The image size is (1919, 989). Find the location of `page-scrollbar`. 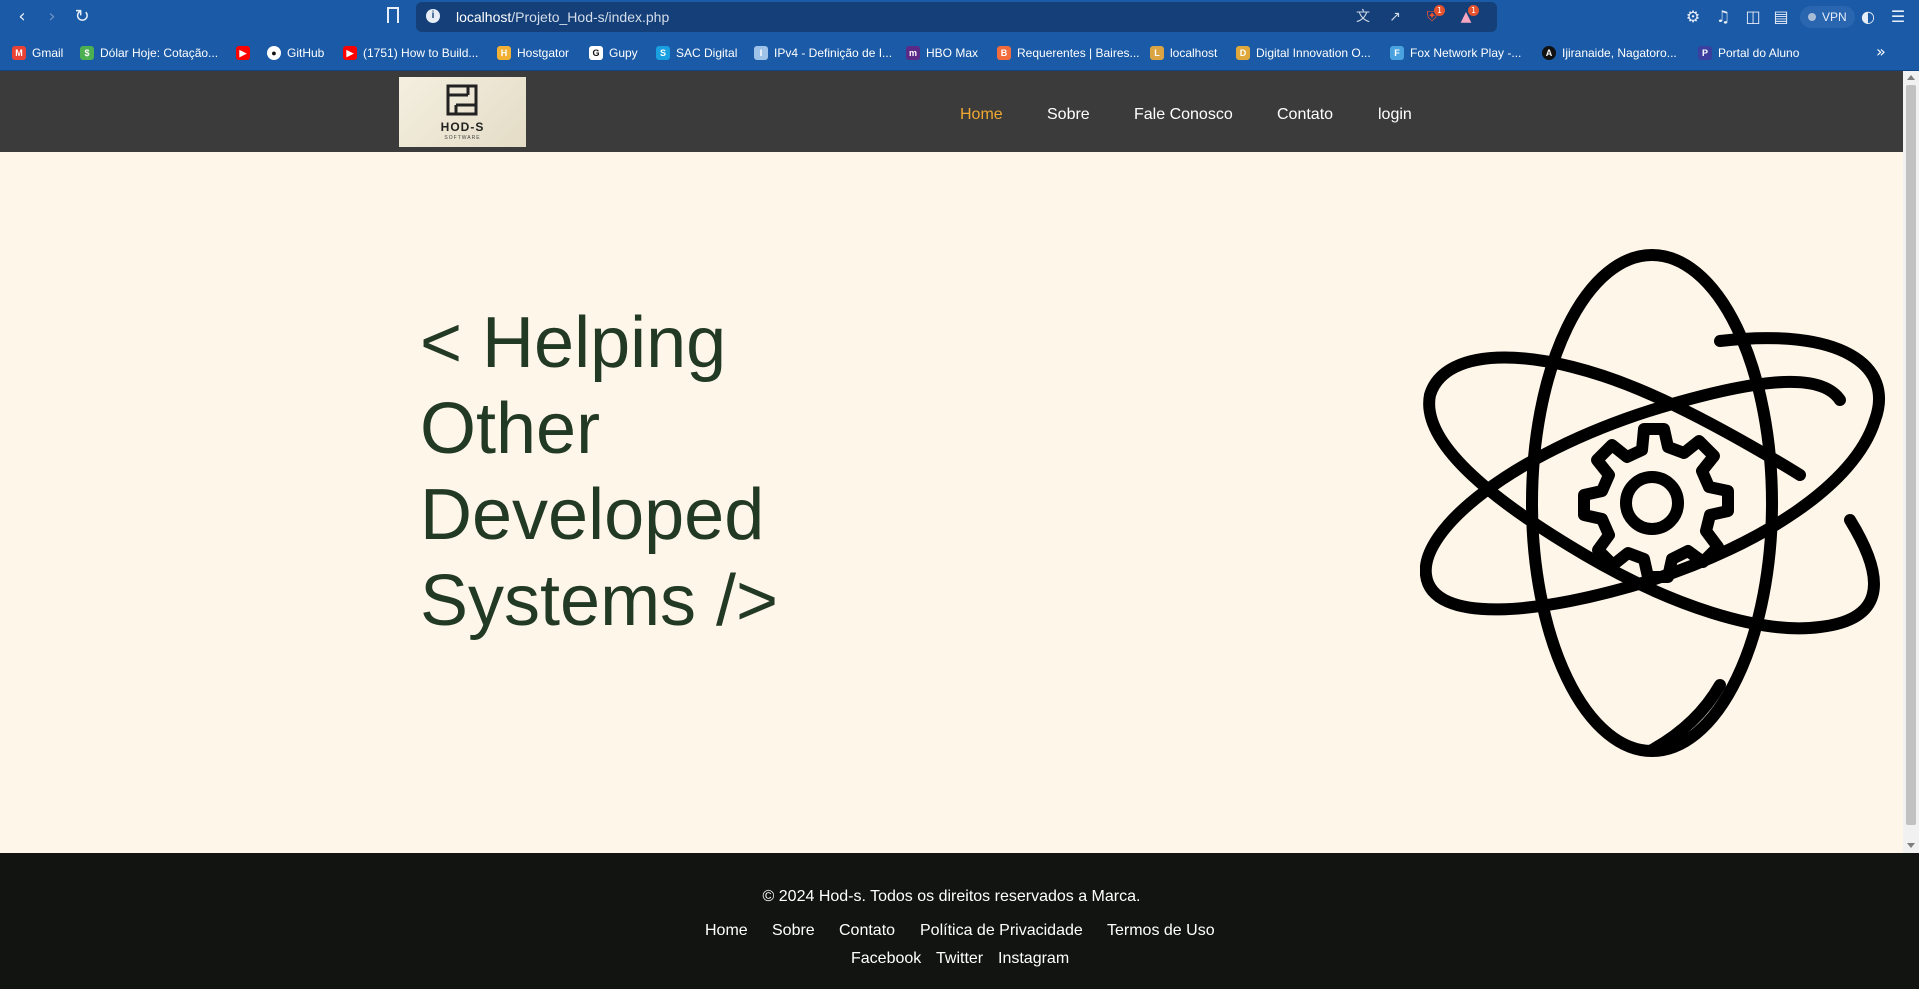

page-scrollbar is located at coordinates (1911, 462).